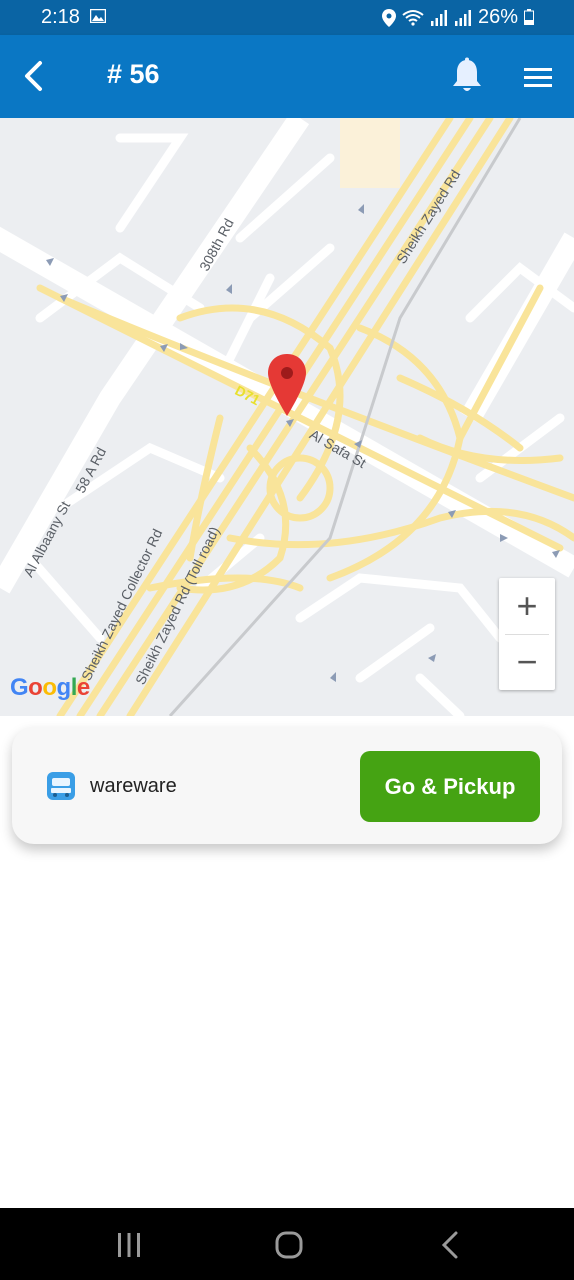  Describe the element at coordinates (450, 1245) in the screenshot. I see `system-back-icon` at that location.